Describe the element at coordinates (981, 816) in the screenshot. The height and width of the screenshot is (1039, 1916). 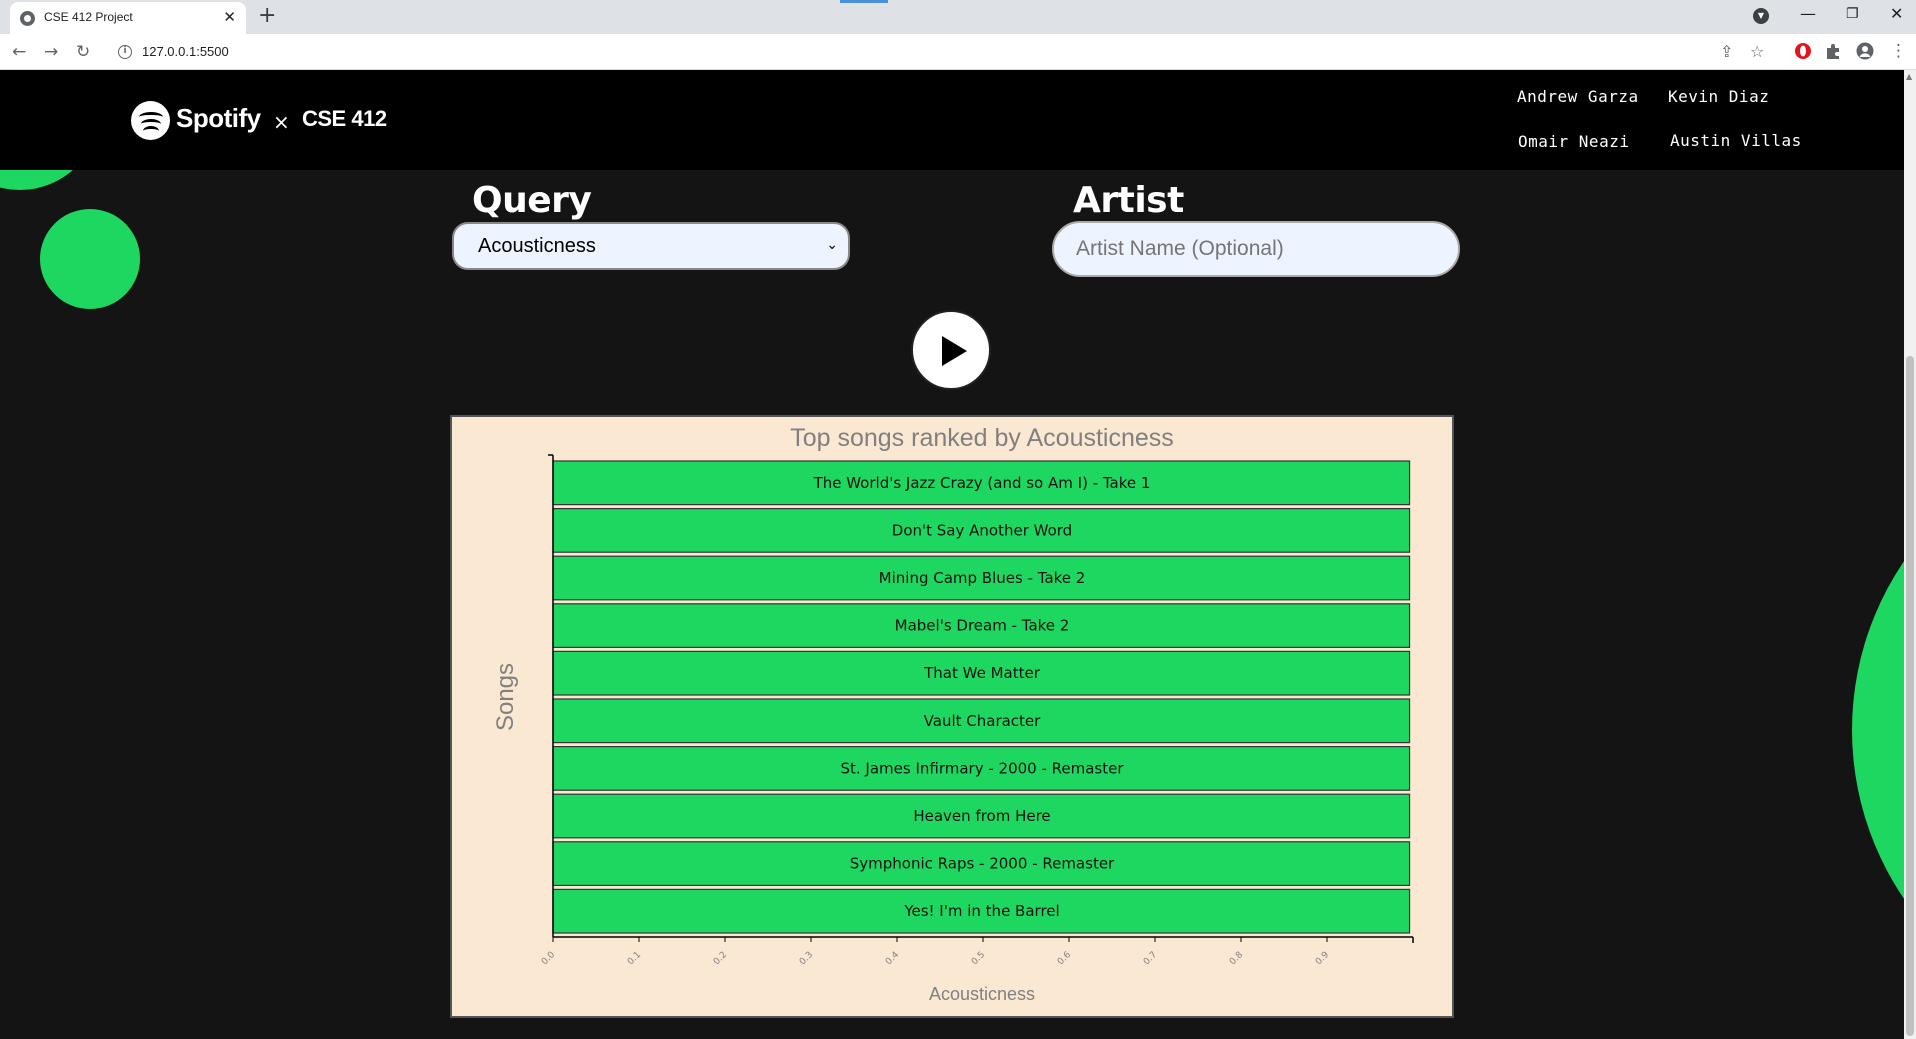
I see `bar-label: Heaven from Here` at that location.